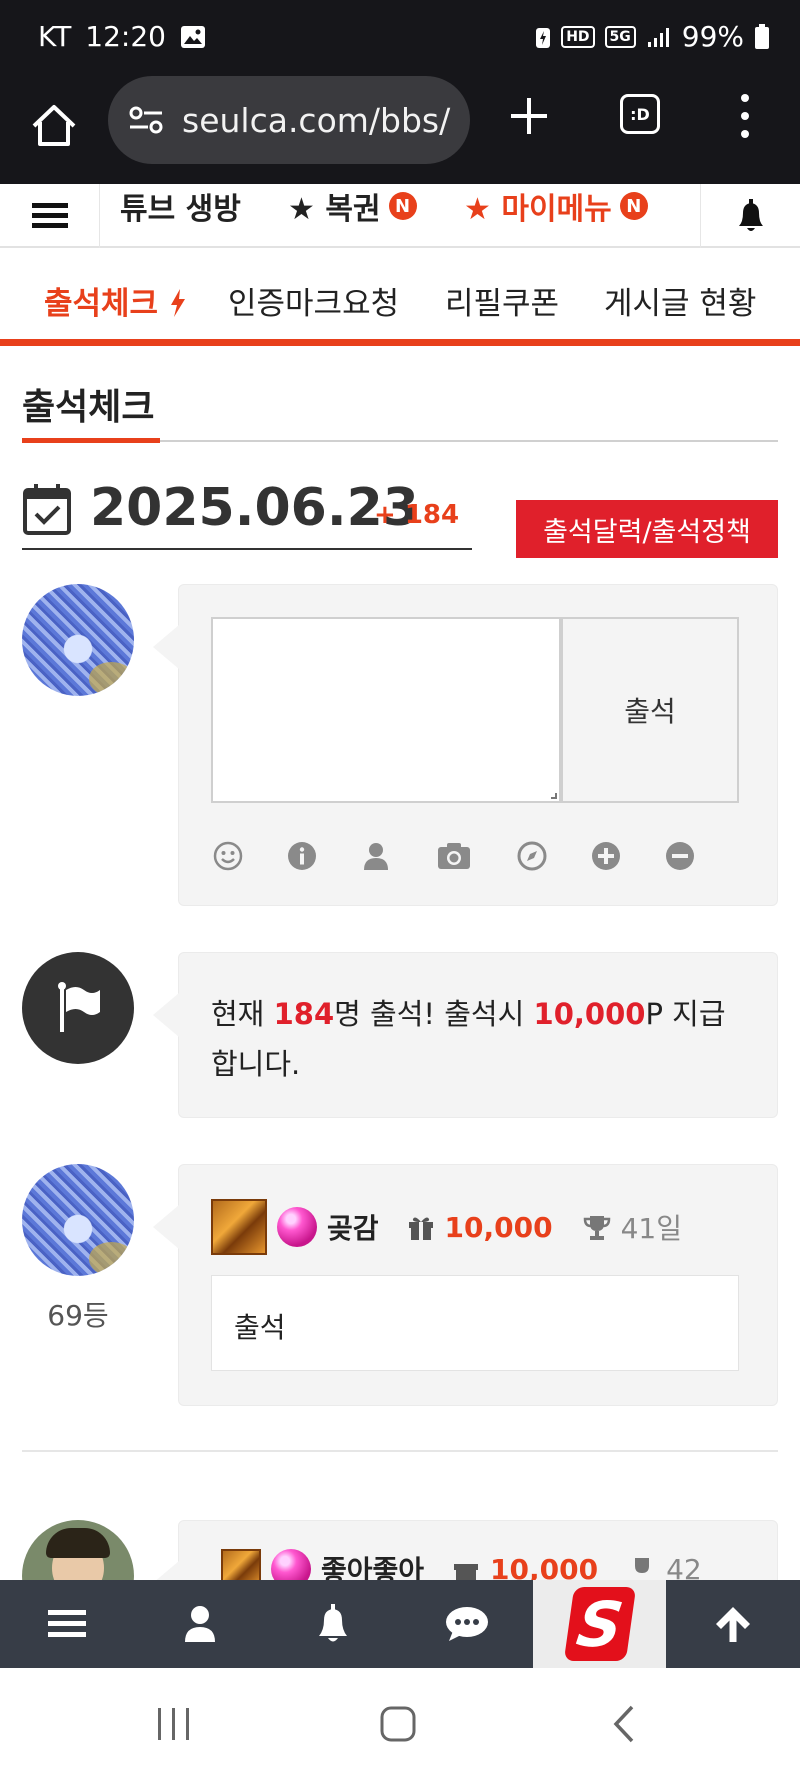  I want to click on signal-icon, so click(658, 37).